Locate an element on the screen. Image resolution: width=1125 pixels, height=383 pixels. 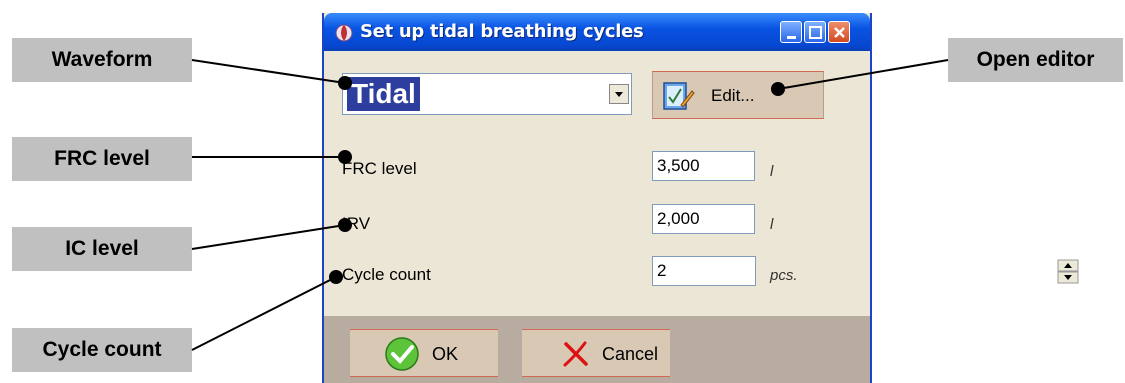
leader-dot-frc-level is located at coordinates (345, 157).